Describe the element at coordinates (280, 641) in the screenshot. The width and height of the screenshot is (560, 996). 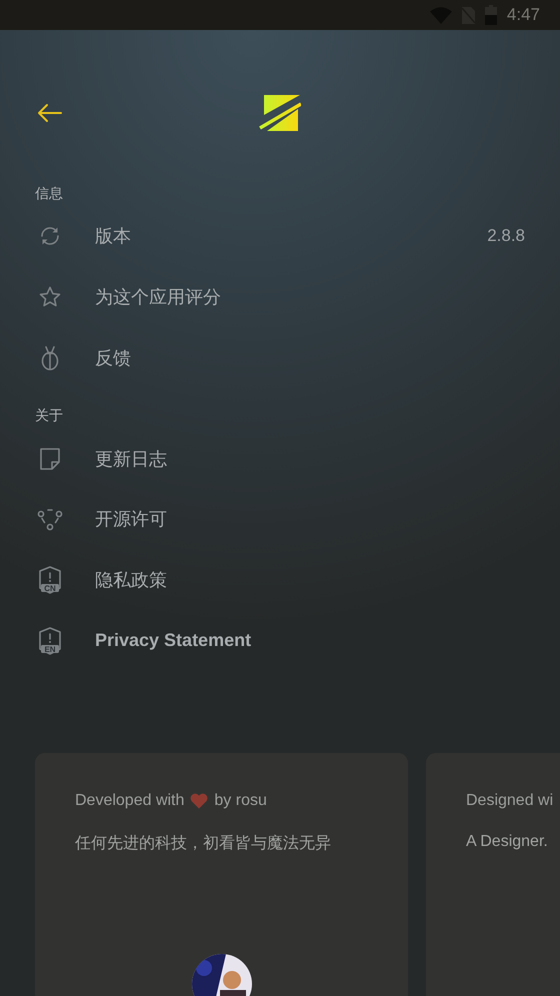
I see `settings-item: EN Privacy Statement` at that location.